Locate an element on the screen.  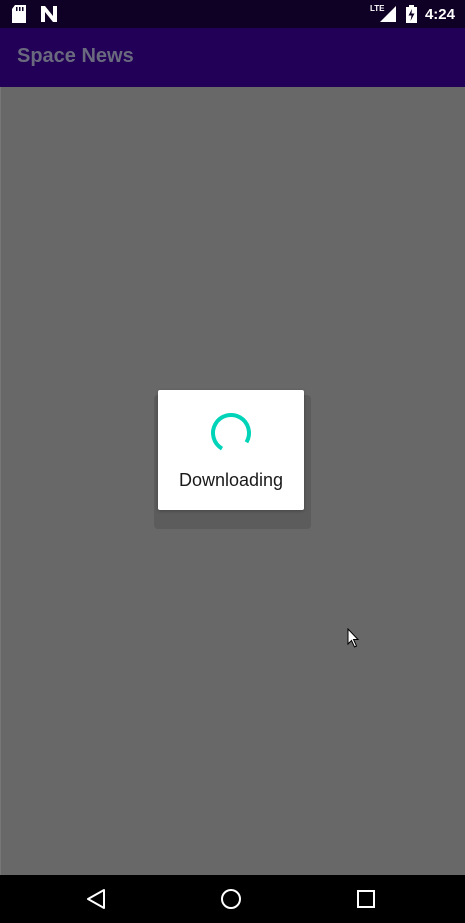
signal-icon: LTE is located at coordinates (384, 14).